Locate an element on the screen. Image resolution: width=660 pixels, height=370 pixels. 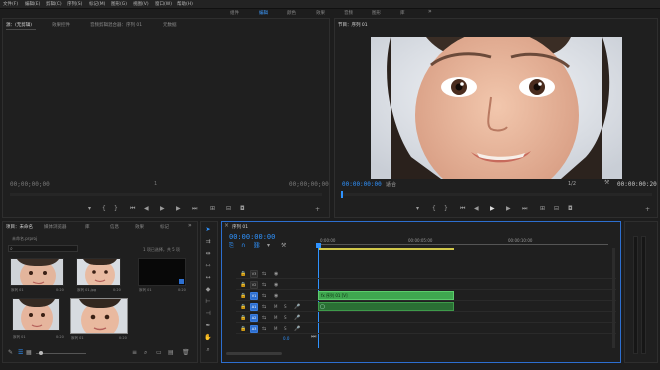
menu-edit: 编辑(E) is located at coordinates (32, 4).